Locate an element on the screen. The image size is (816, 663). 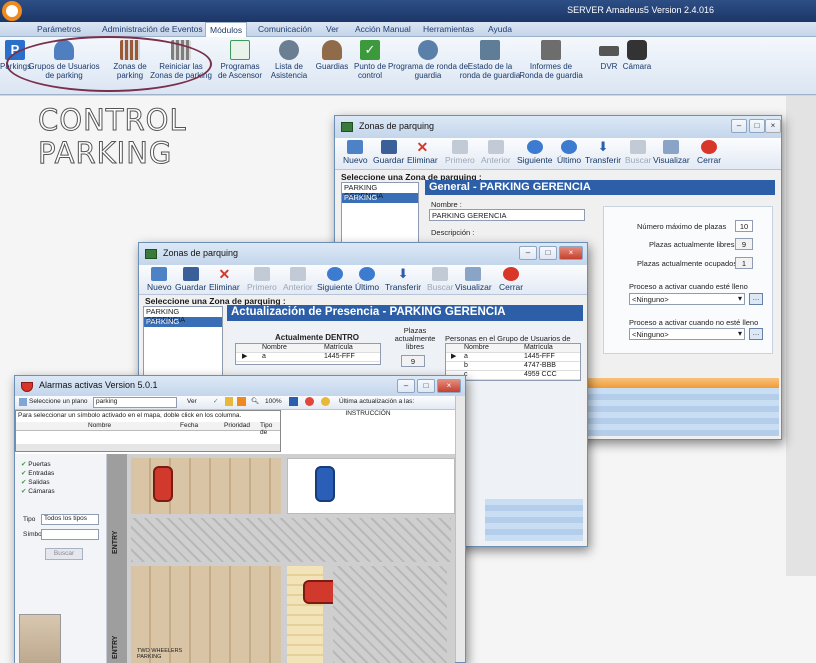
menu-comunicacion: Comunicación is located at coordinates (285, 29).